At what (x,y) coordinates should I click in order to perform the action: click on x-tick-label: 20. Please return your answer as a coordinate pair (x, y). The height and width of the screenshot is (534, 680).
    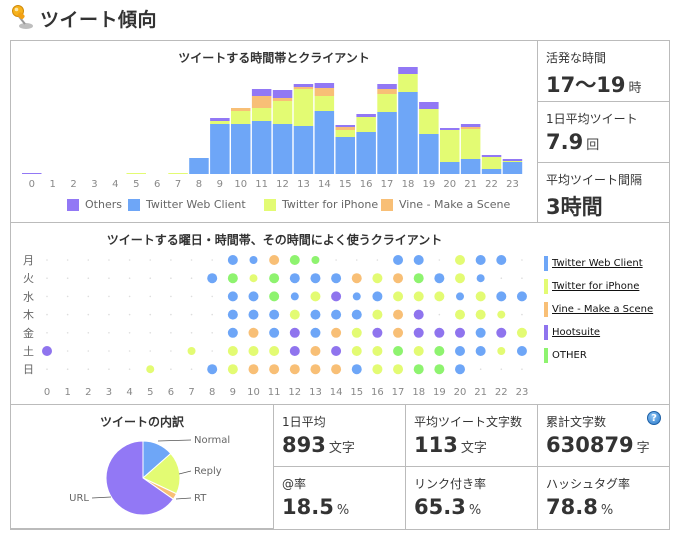
    Looking at the image, I should click on (460, 392).